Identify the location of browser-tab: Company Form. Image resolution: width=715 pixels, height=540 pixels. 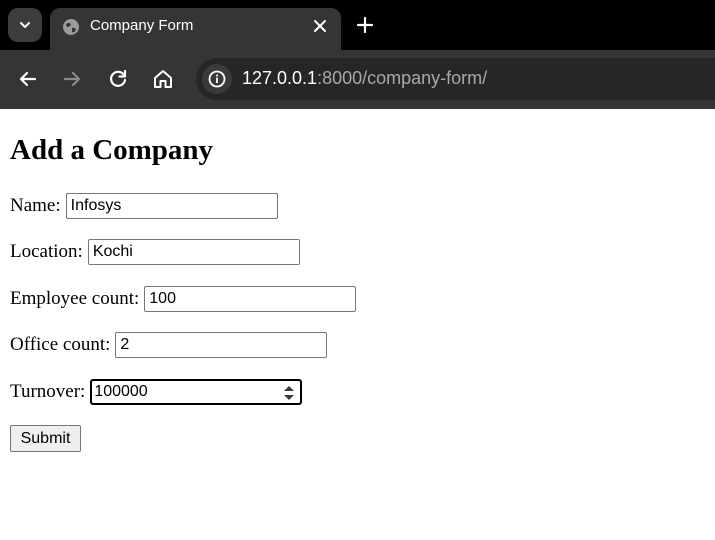
(195, 29).